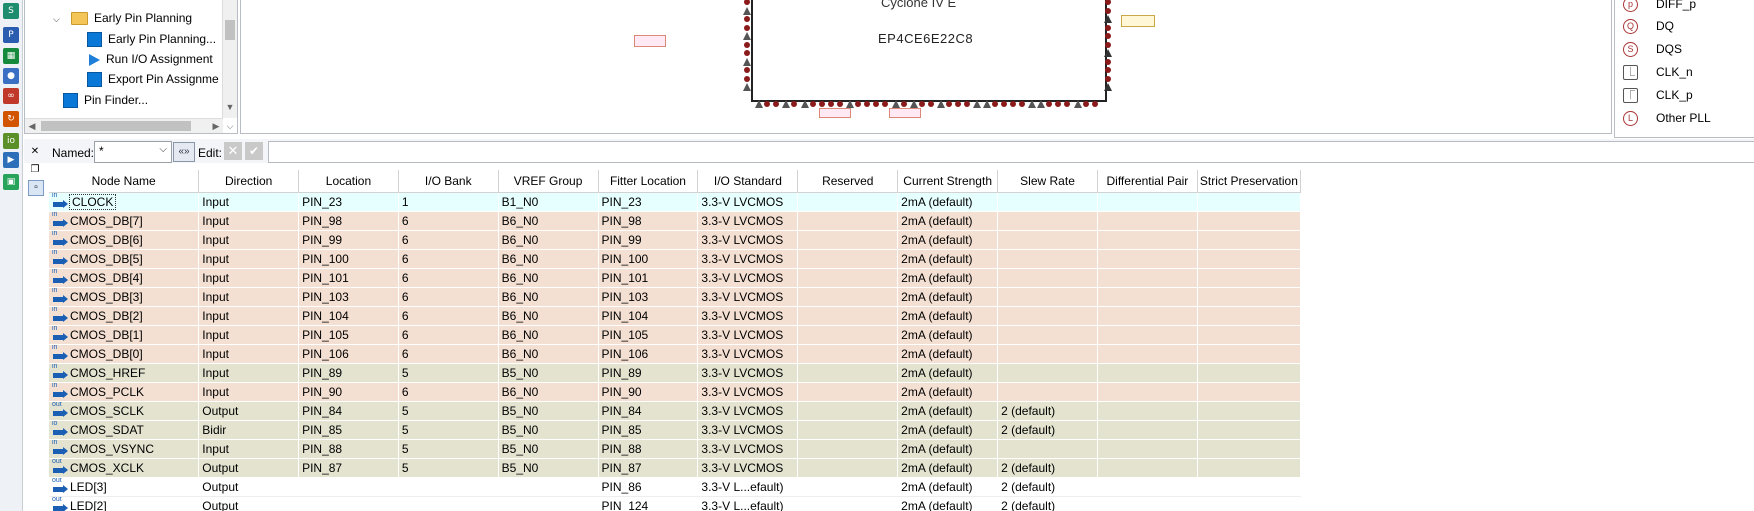 The width and height of the screenshot is (1754, 511). What do you see at coordinates (230, 126) in the screenshot?
I see `scroll-down-icon: ⌵` at bounding box center [230, 126].